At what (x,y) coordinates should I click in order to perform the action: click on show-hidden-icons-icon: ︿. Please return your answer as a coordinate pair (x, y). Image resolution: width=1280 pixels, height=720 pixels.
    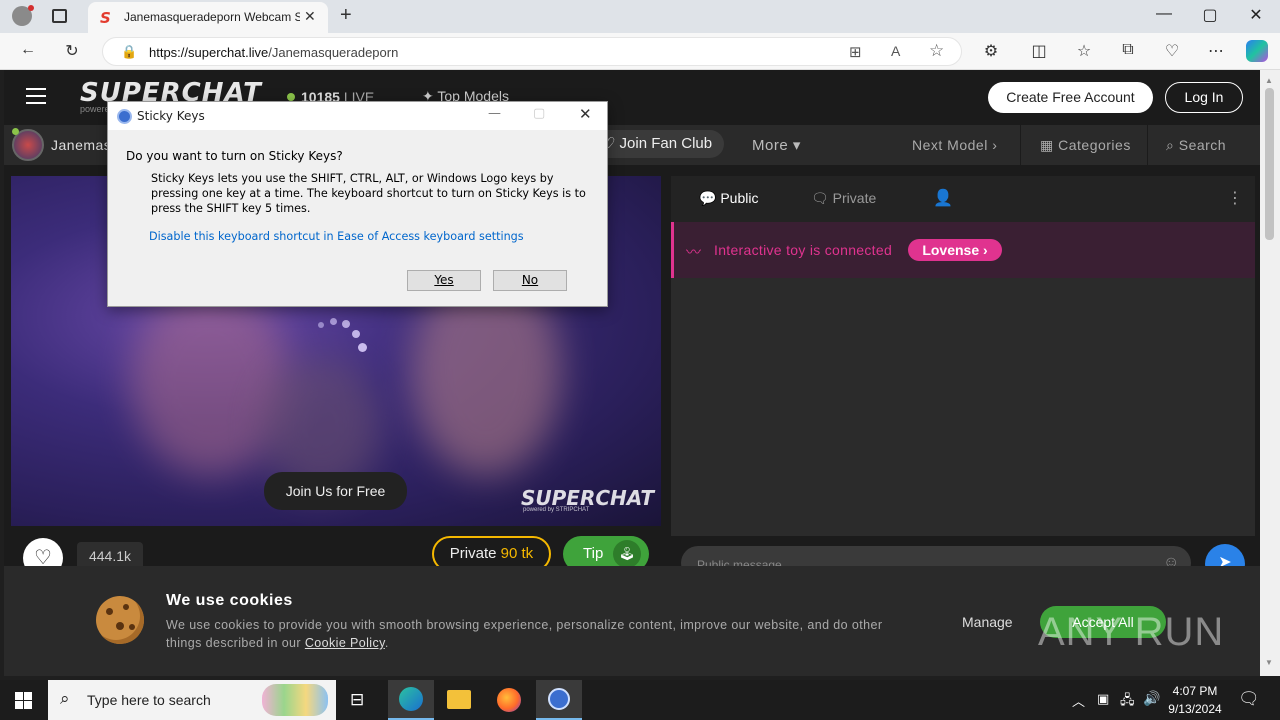
    Looking at the image, I should click on (1078, 700).